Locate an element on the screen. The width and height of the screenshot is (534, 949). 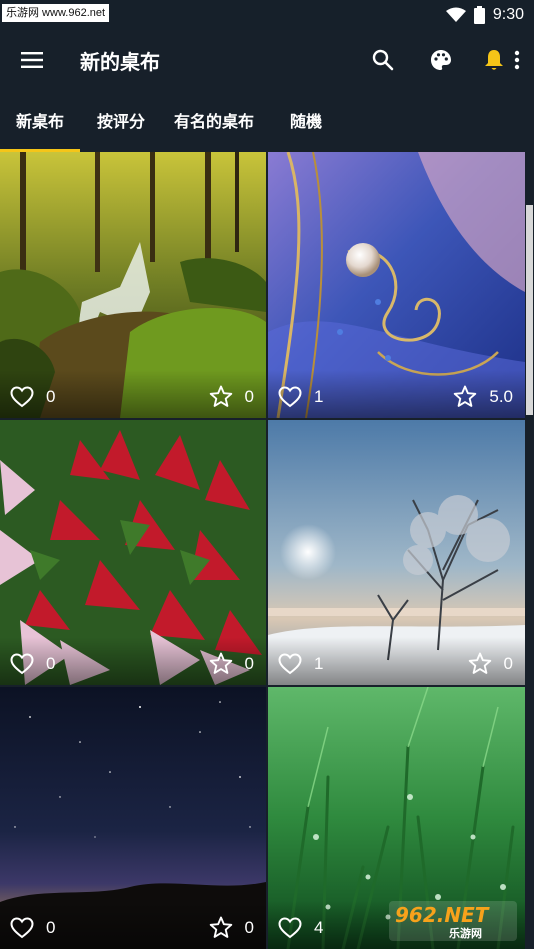
status-icons: 9:30 is located at coordinates (484, 15).